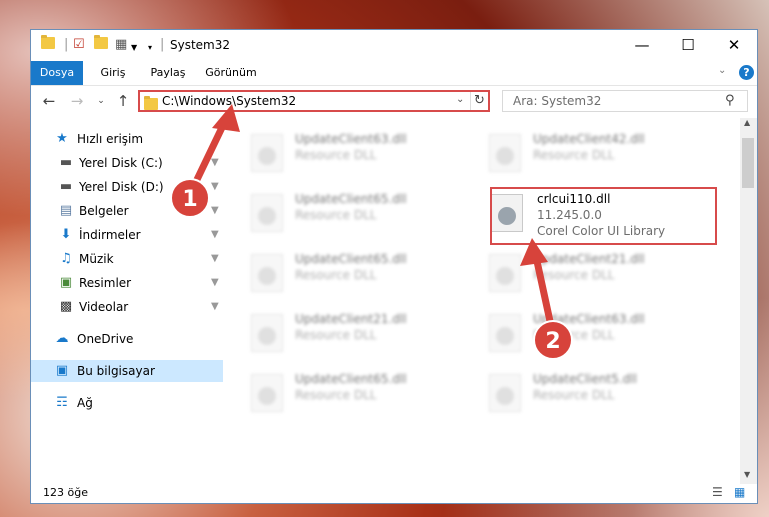  Describe the element at coordinates (534, 252) in the screenshot. I see `annotation-arrow-2-head` at that location.